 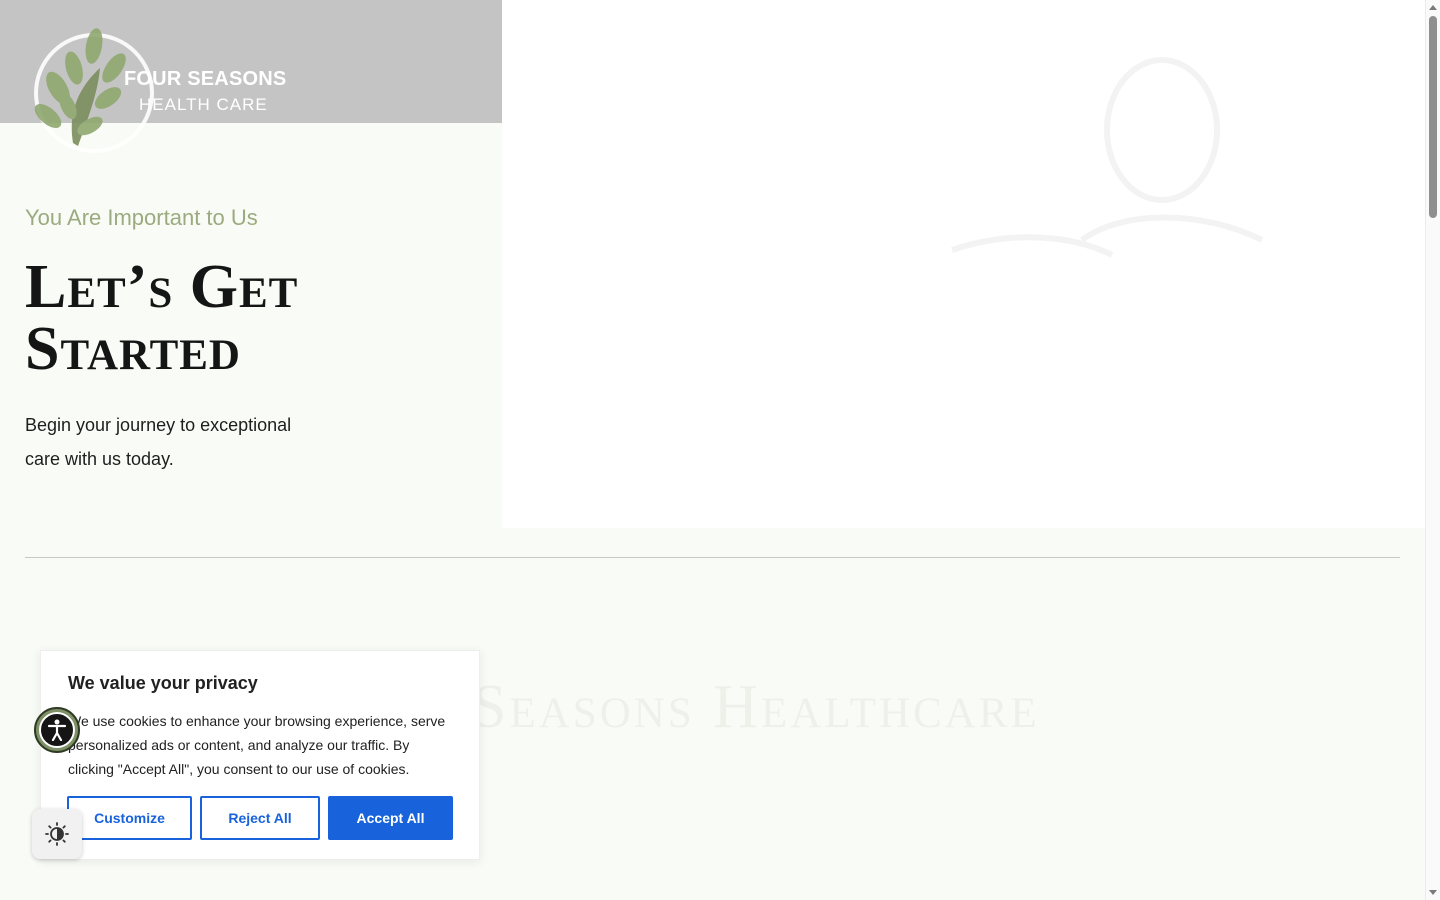 I want to click on faded-section-title: Seasons Healthcare, so click(x=756, y=707).